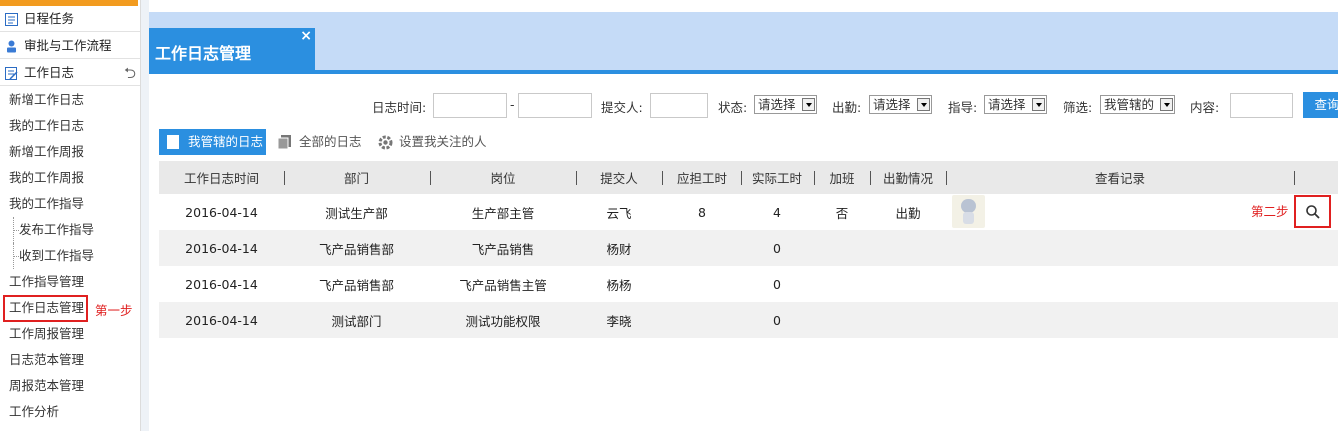 Image resolution: width=1338 pixels, height=431 pixels. I want to click on sidebar-item-my-guidance: 我的工作指导, so click(70, 204).